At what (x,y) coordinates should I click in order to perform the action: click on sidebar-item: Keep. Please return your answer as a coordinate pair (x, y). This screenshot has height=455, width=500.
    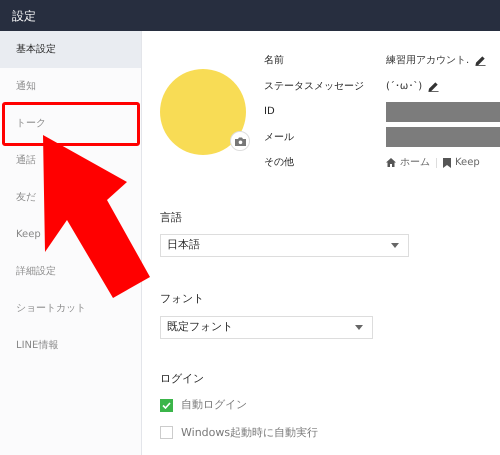
    Looking at the image, I should click on (28, 234).